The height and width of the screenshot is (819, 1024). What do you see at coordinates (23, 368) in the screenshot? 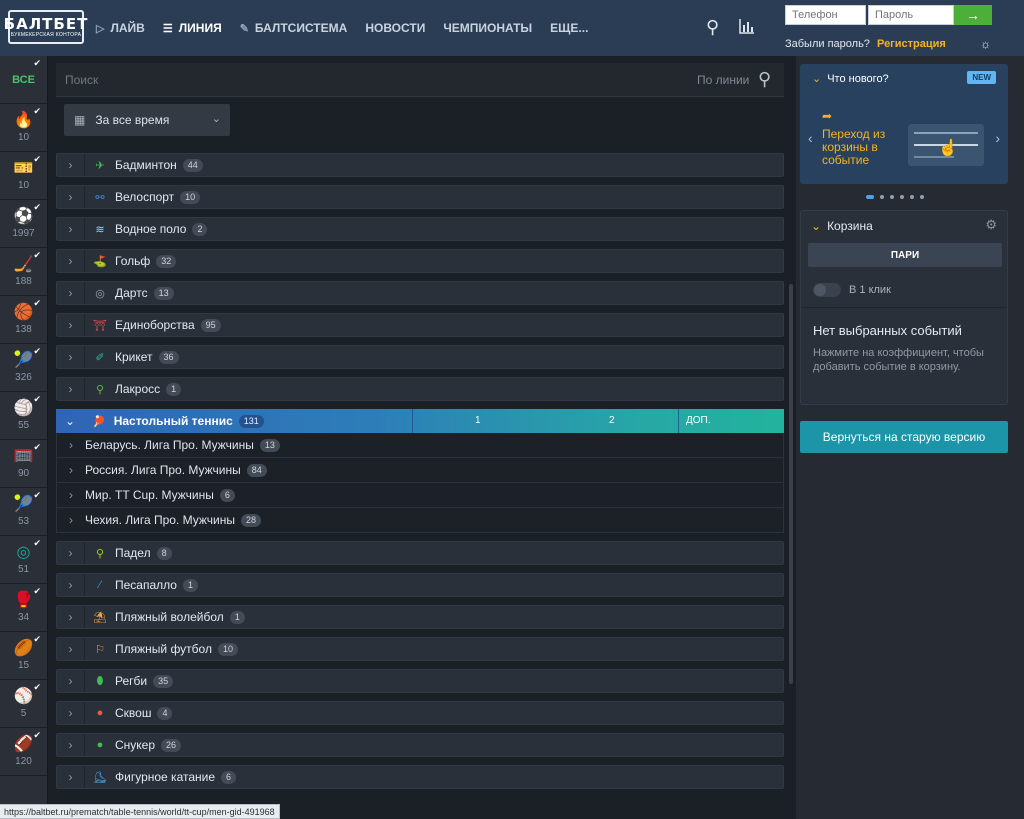
I see `sidebar-sport-item: ✔ 🎾 326` at bounding box center [23, 368].